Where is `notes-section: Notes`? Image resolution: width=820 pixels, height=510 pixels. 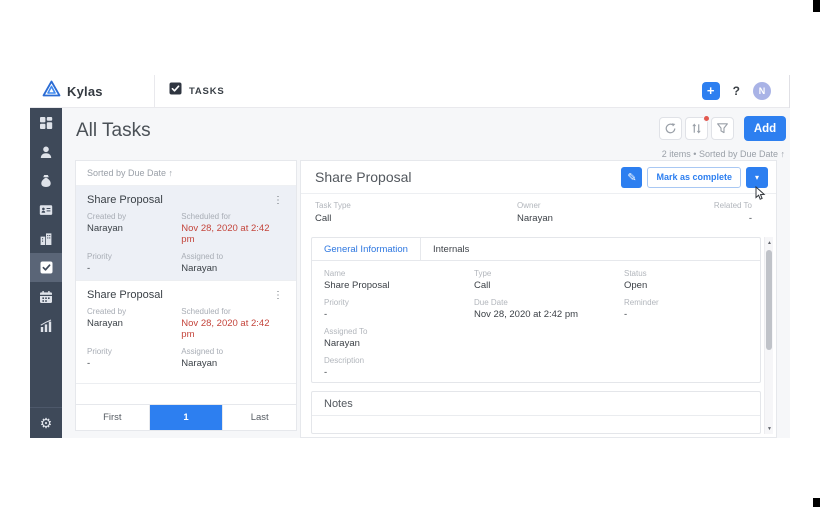
notes-section: Notes is located at coordinates (536, 412).